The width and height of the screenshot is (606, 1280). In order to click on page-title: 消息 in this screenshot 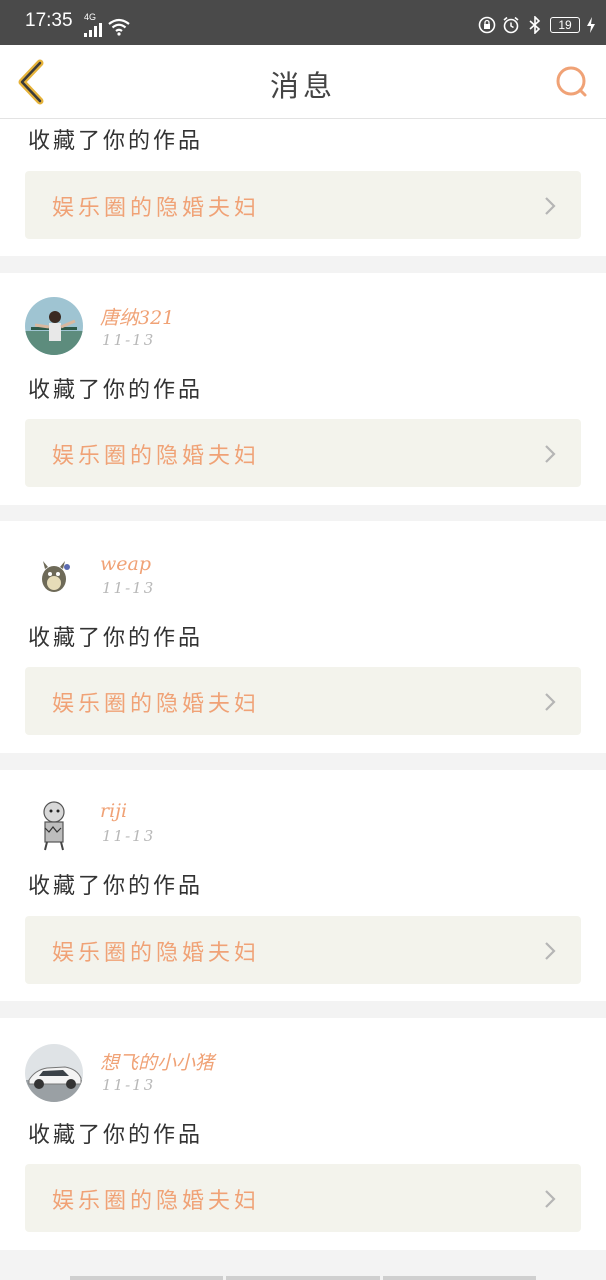, I will do `click(302, 86)`.